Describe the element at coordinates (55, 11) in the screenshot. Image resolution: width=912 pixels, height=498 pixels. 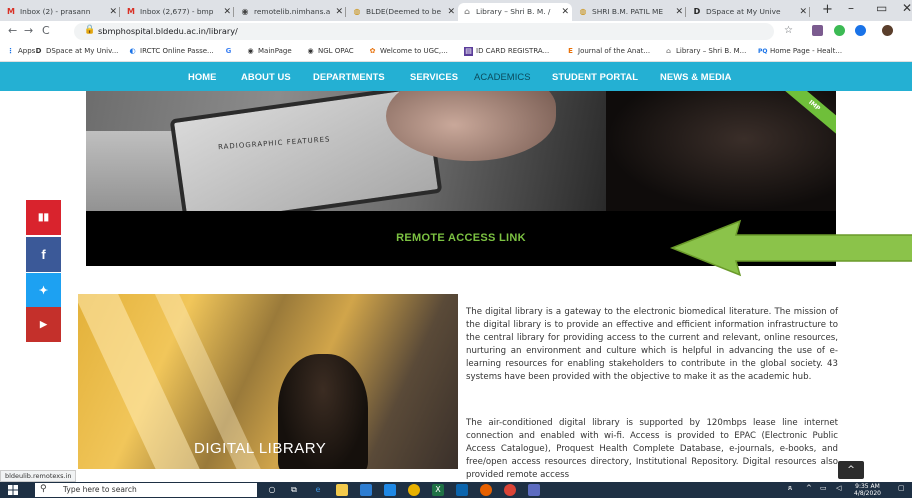
I see `tab-label: Inbox (2) - prasann` at that location.